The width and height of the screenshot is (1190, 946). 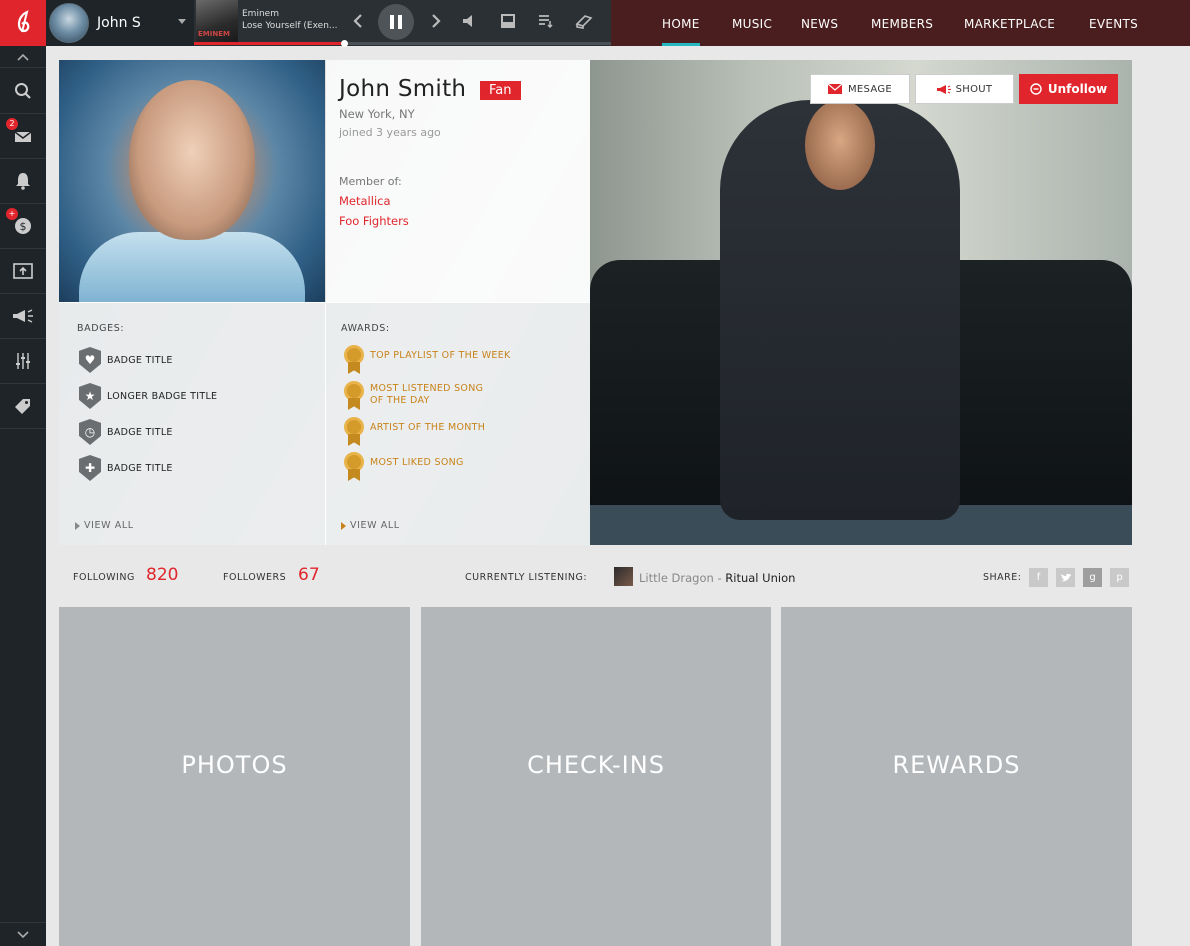 I want to click on sliders-icon, so click(x=23, y=361).